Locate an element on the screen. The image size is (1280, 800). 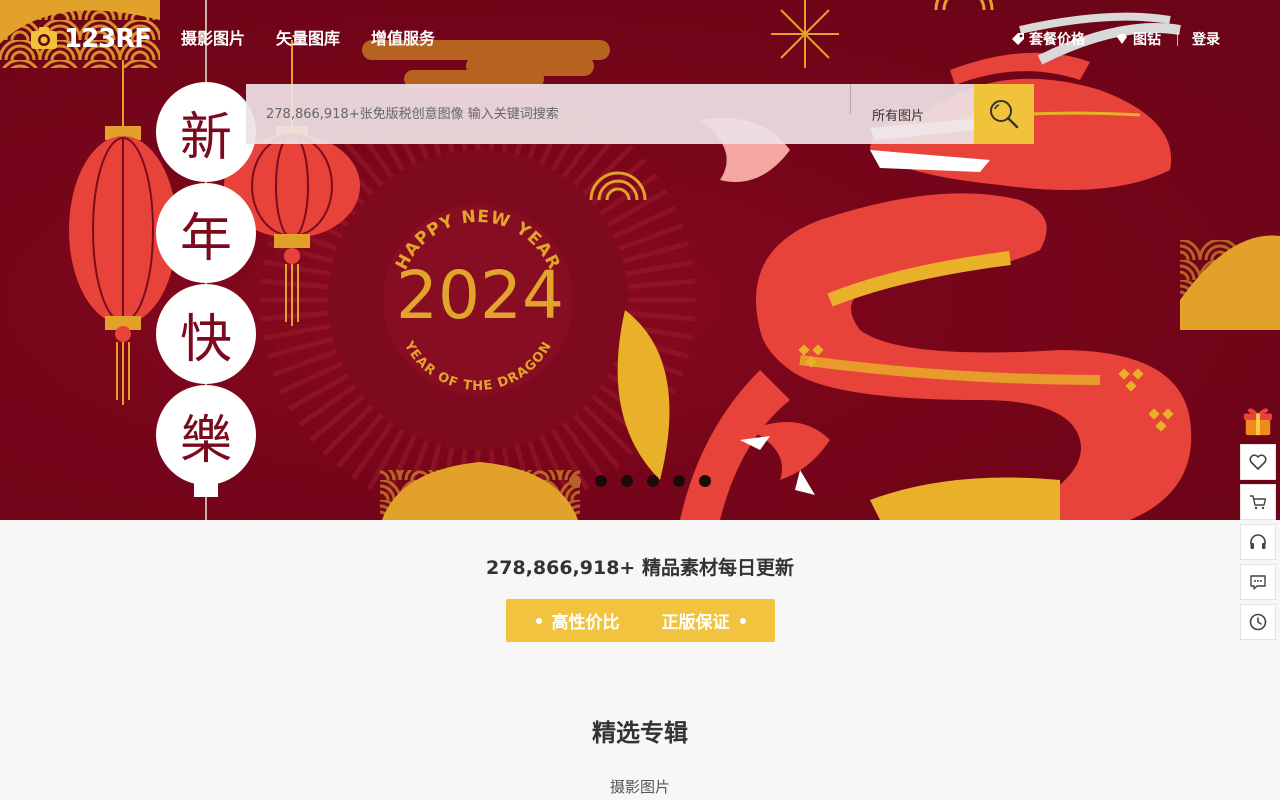
camera-logo-icon is located at coordinates (44, 38).